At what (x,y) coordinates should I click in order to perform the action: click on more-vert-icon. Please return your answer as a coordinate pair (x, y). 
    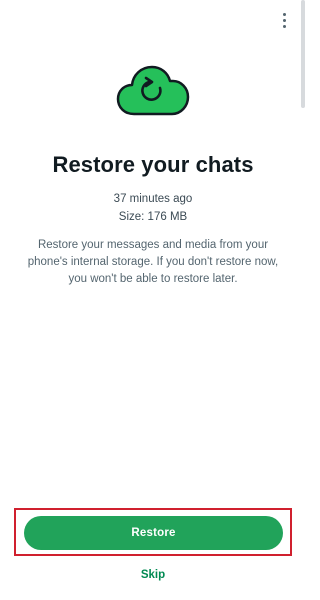
    Looking at the image, I should click on (284, 20).